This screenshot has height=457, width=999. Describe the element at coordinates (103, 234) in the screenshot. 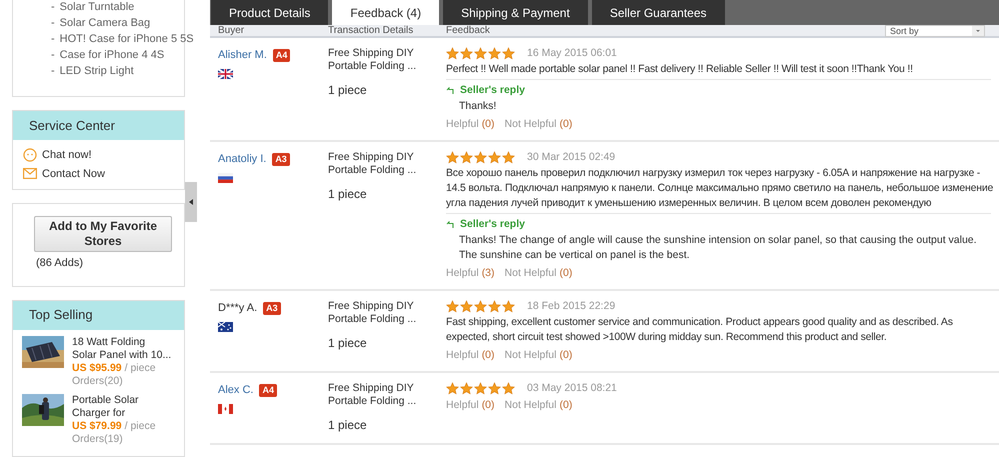

I see `add-to-favorites-button: Add to My Favorite Stores` at that location.